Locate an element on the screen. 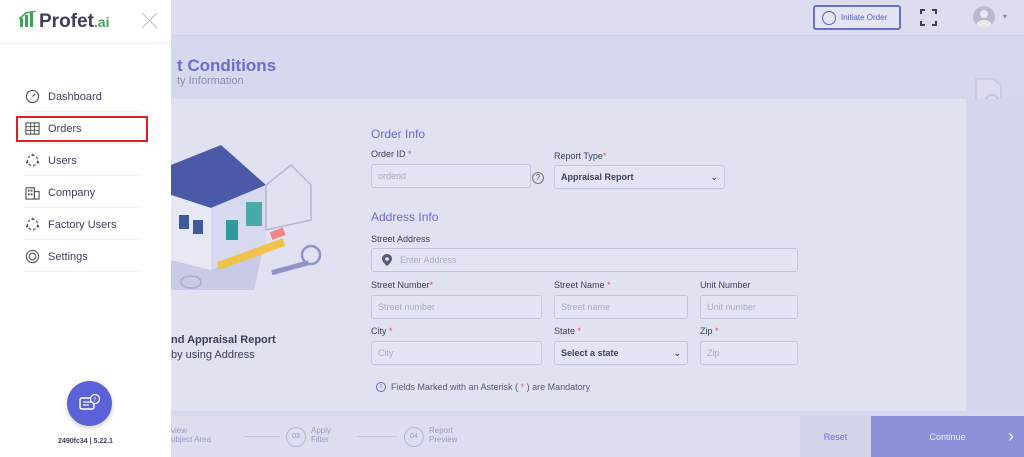 This screenshot has height=457, width=1024. state-select: Select a state ⌄ is located at coordinates (621, 353).